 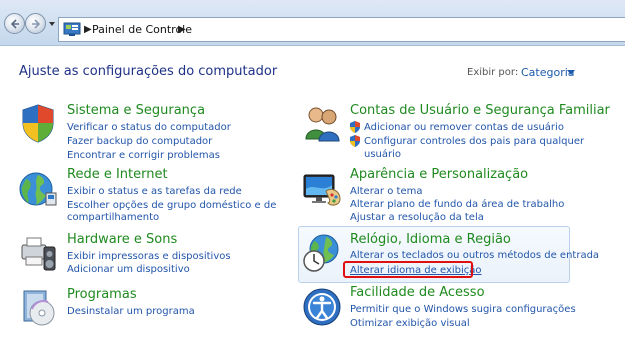 What do you see at coordinates (493, 72) in the screenshot?
I see `view-by-label: Exibir por:` at bounding box center [493, 72].